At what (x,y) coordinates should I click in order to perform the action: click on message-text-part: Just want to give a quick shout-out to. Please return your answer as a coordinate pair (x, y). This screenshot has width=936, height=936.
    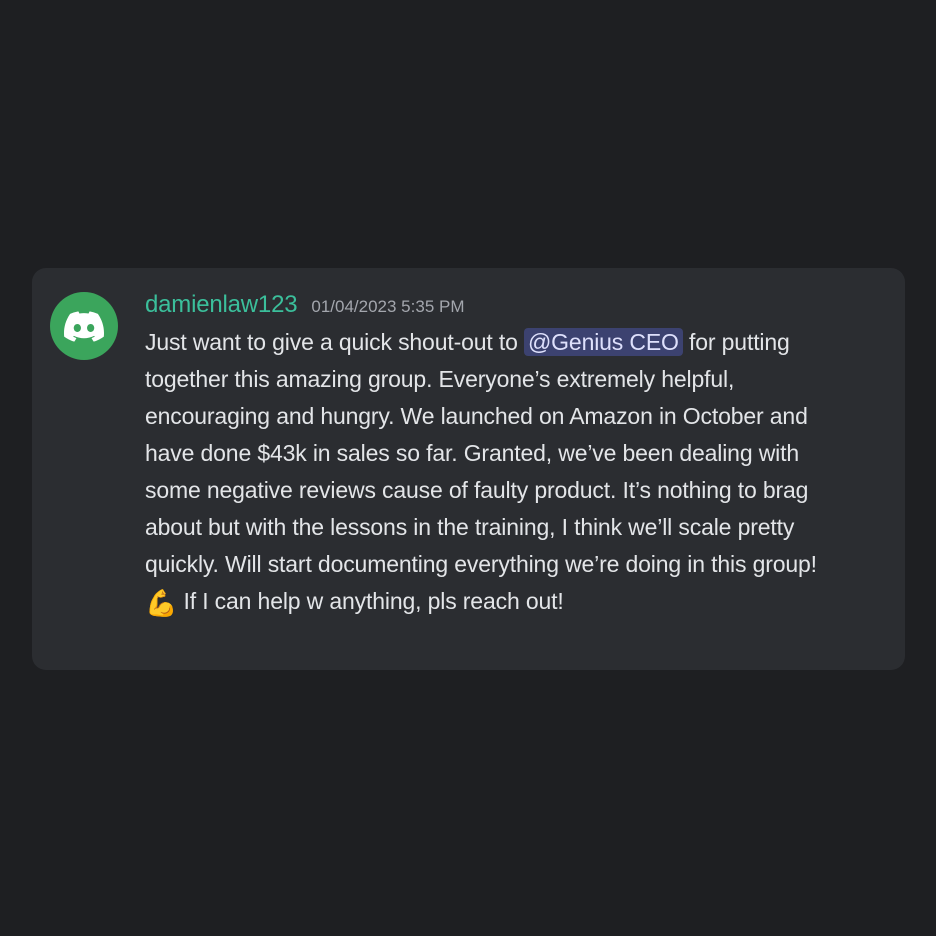
    Looking at the image, I should click on (334, 342).